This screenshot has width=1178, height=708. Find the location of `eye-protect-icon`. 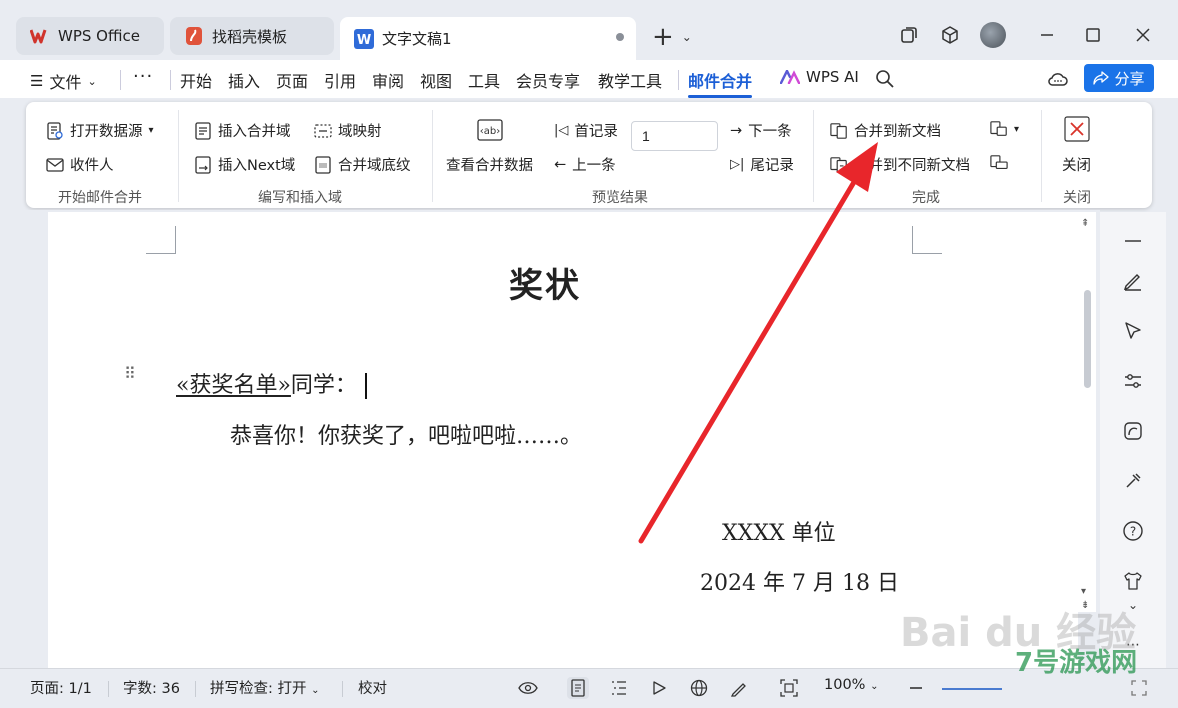

eye-protect-icon is located at coordinates (528, 688).